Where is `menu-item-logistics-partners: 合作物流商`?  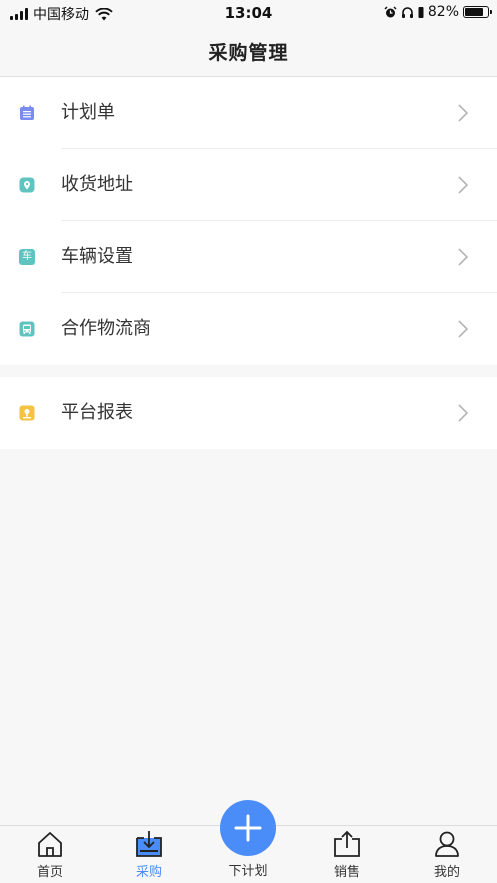 menu-item-logistics-partners: 合作物流商 is located at coordinates (248, 329).